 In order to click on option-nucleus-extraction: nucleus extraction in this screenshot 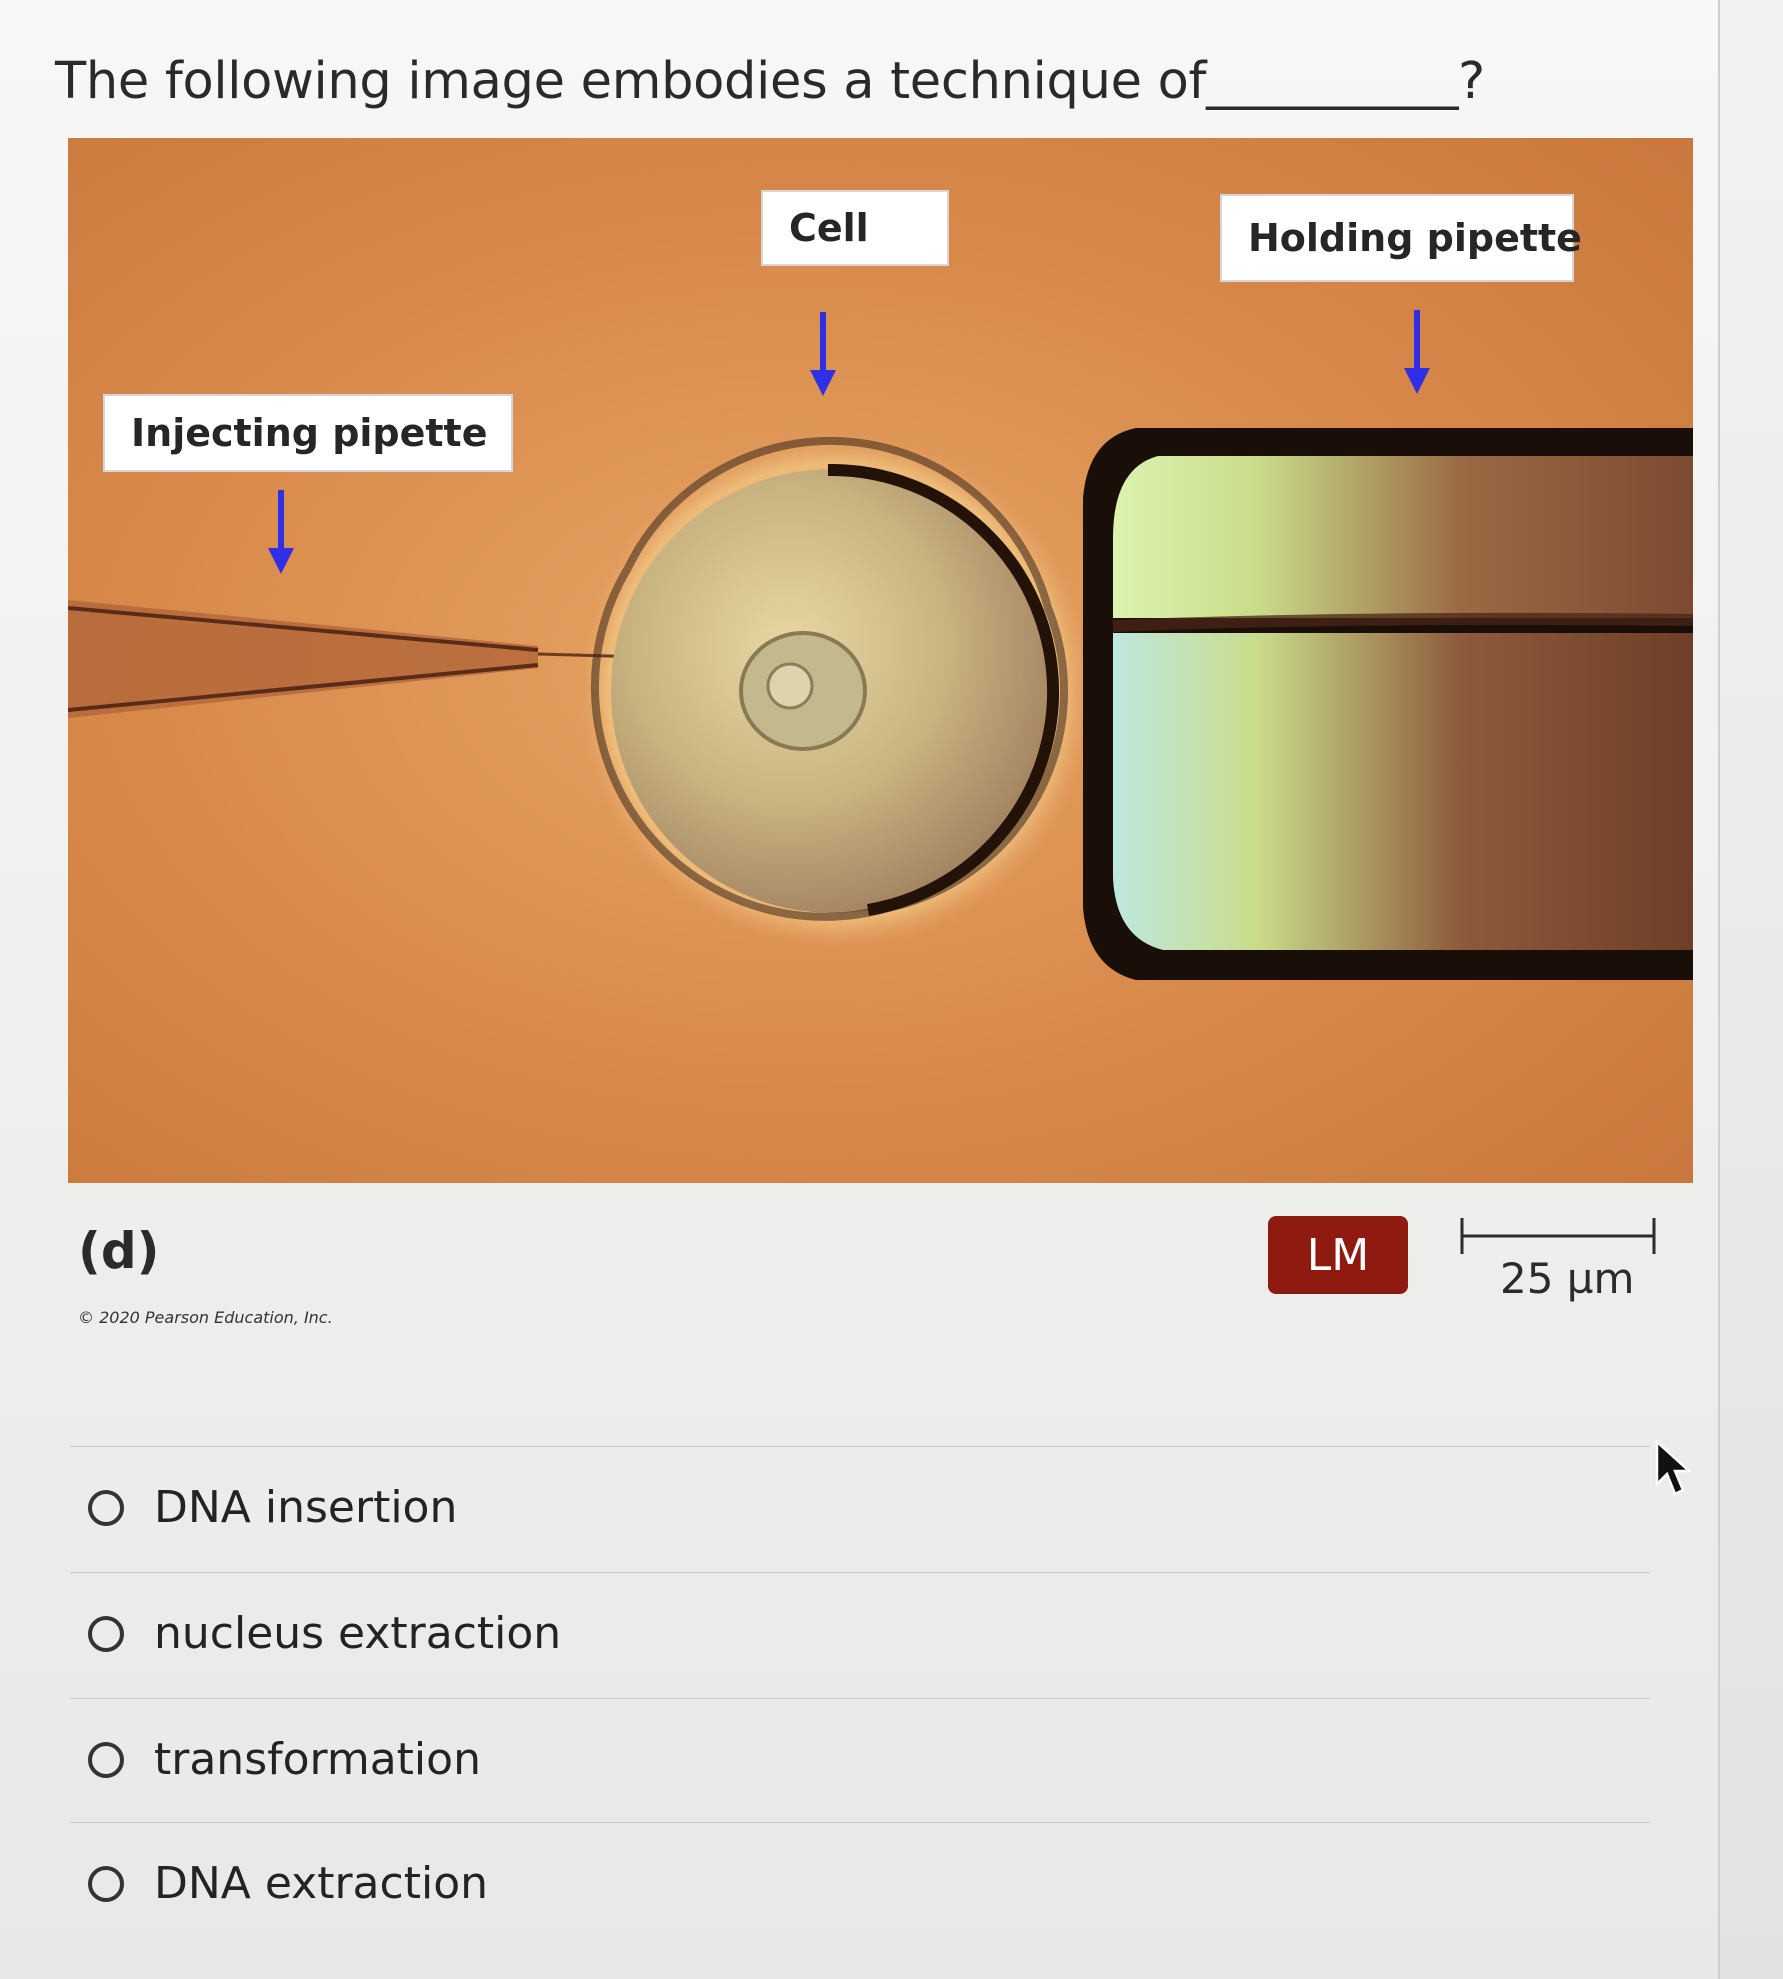, I will do `click(324, 1633)`.